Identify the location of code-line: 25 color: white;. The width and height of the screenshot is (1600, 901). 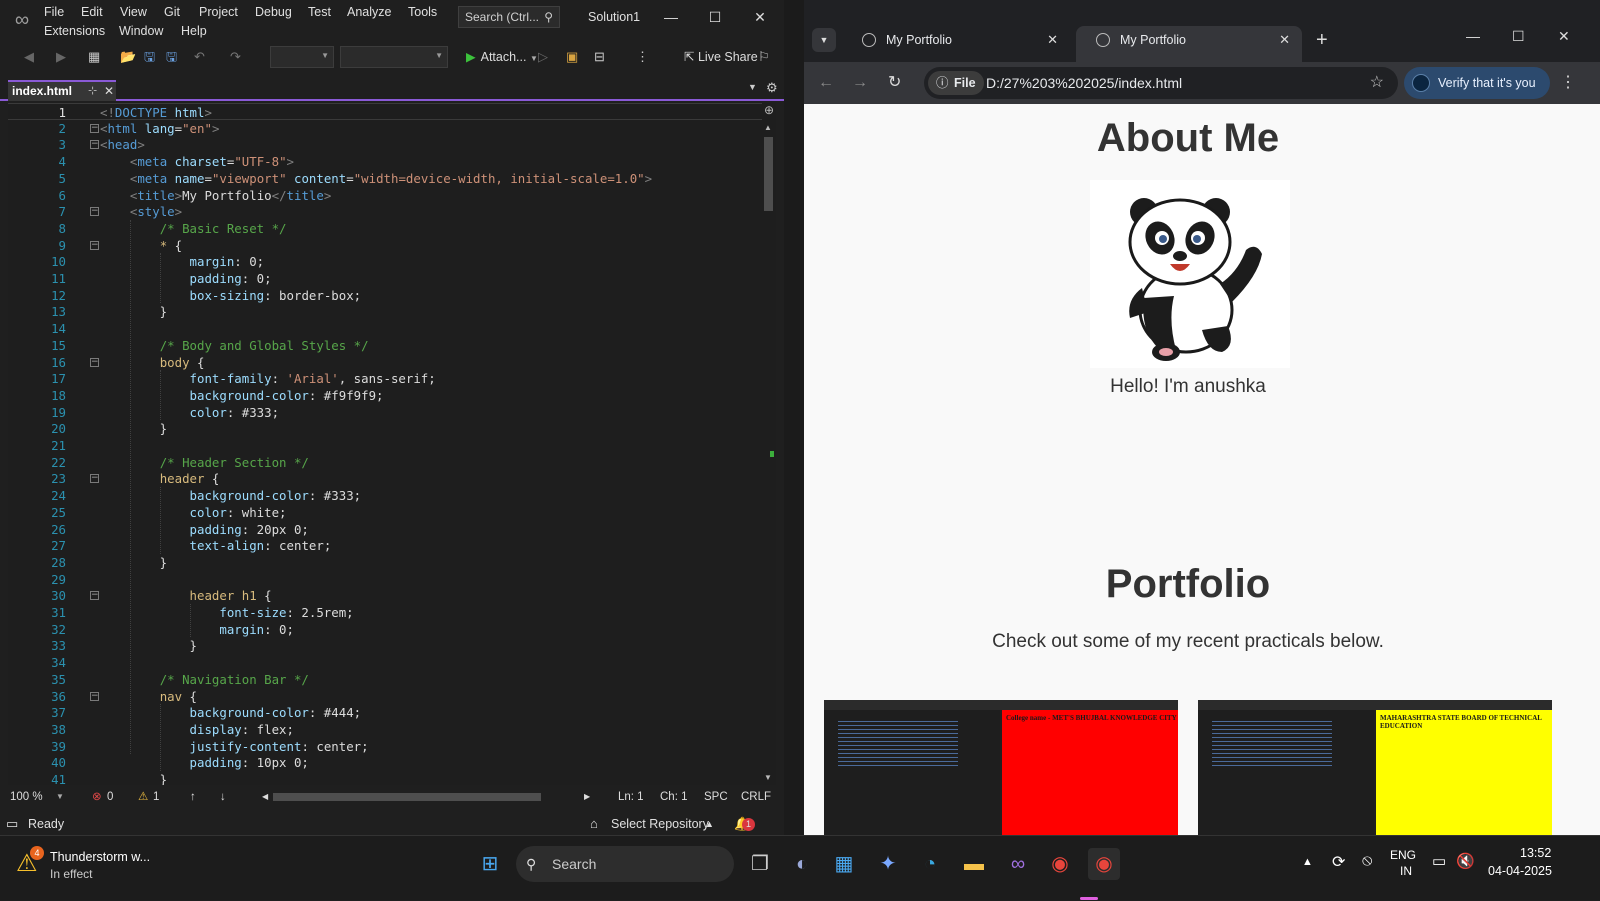
(385, 512).